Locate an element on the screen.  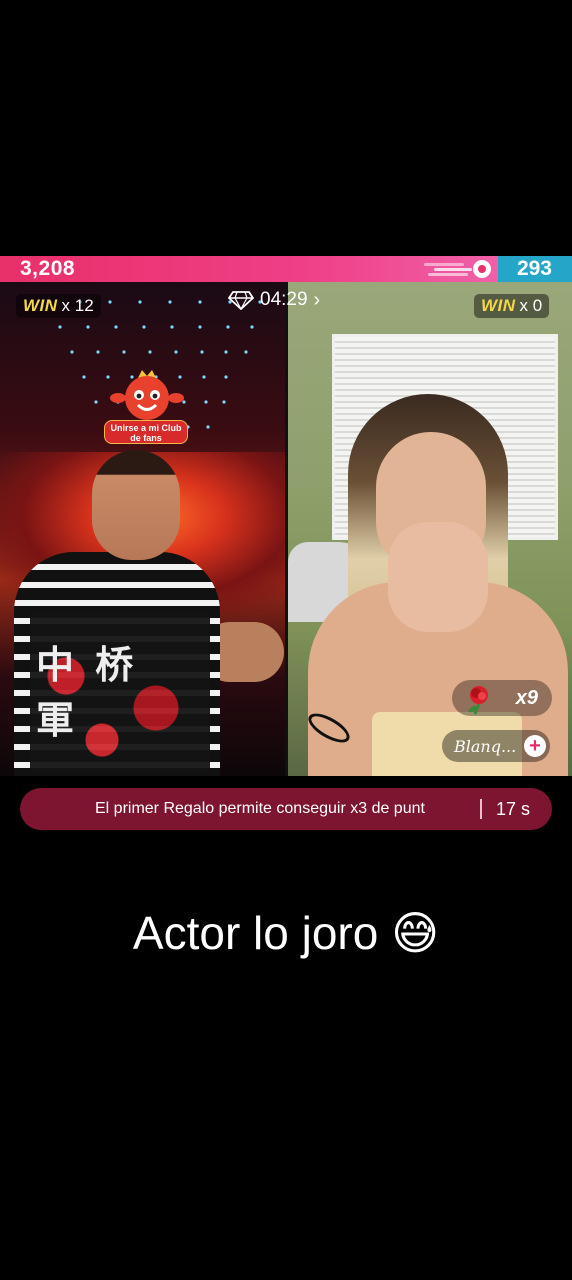
gift-count: x9 is located at coordinates (526, 697).